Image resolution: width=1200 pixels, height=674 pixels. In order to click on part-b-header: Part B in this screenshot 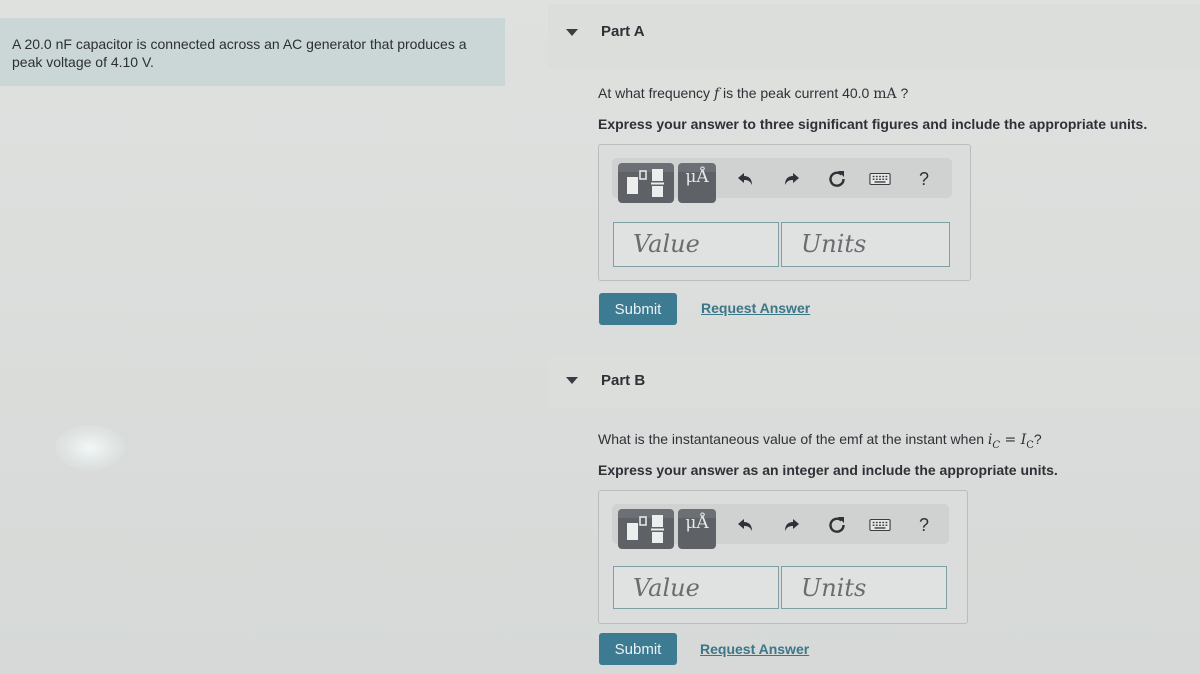, I will do `click(874, 381)`.